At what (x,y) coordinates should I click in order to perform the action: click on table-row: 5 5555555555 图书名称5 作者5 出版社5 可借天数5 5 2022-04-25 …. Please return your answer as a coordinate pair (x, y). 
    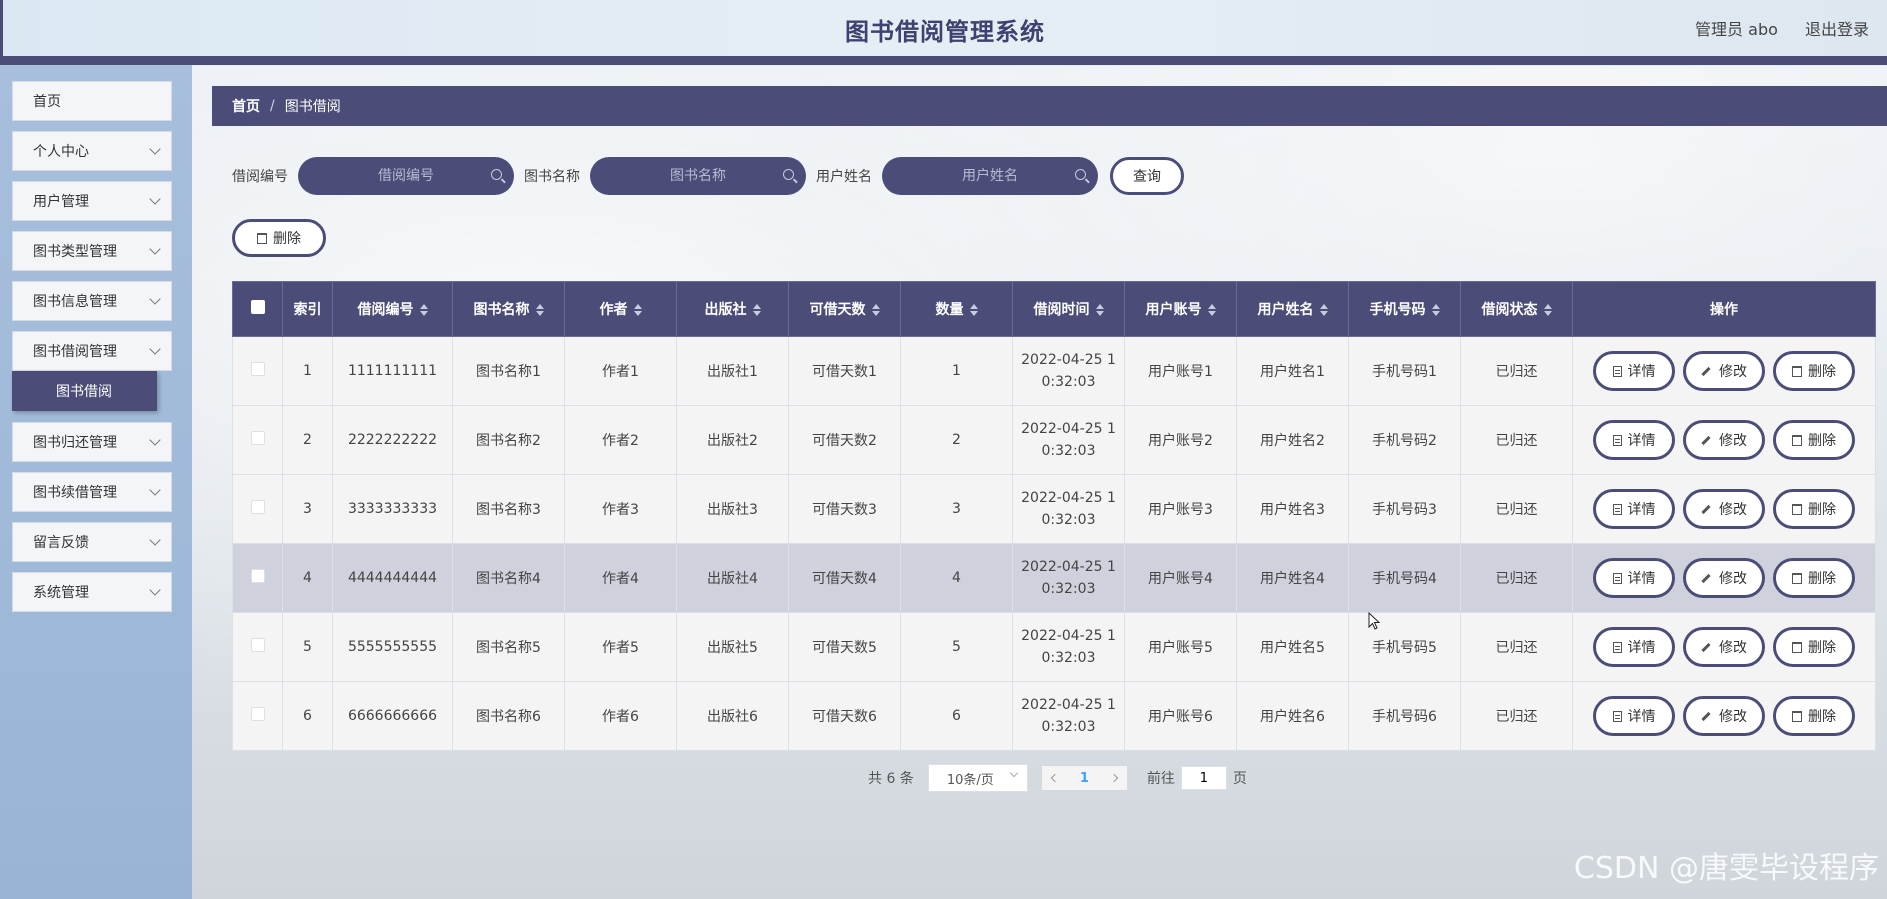
    Looking at the image, I should click on (1054, 647).